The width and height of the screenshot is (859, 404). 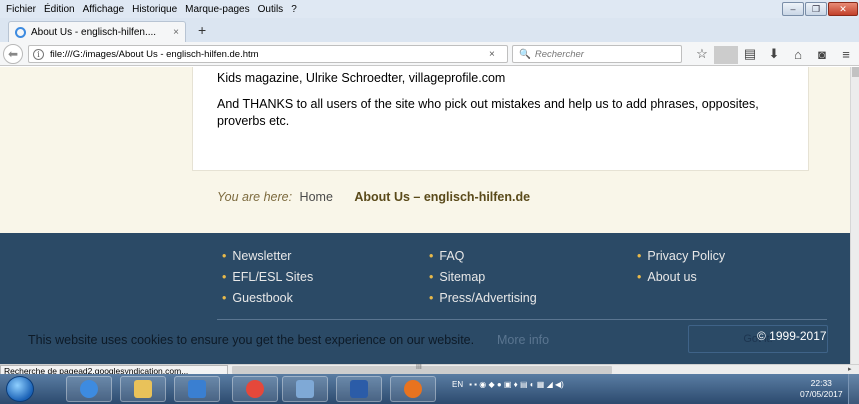 What do you see at coordinates (154, 9) in the screenshot?
I see `menu-historique: Historique` at bounding box center [154, 9].